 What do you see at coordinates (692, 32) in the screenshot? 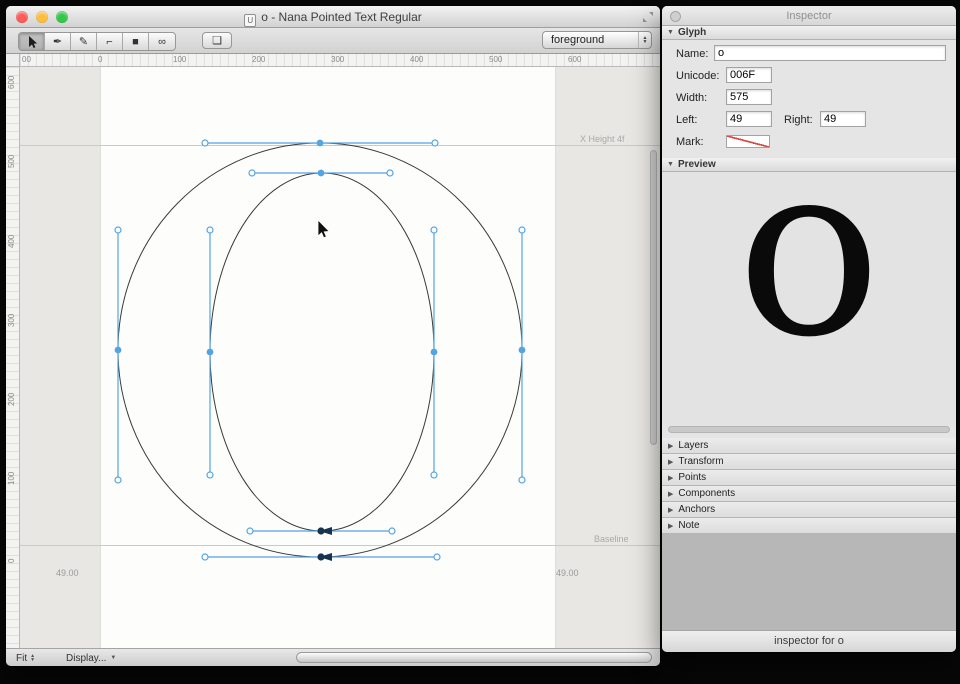
I see `glyph-section-label: Glyph` at bounding box center [692, 32].